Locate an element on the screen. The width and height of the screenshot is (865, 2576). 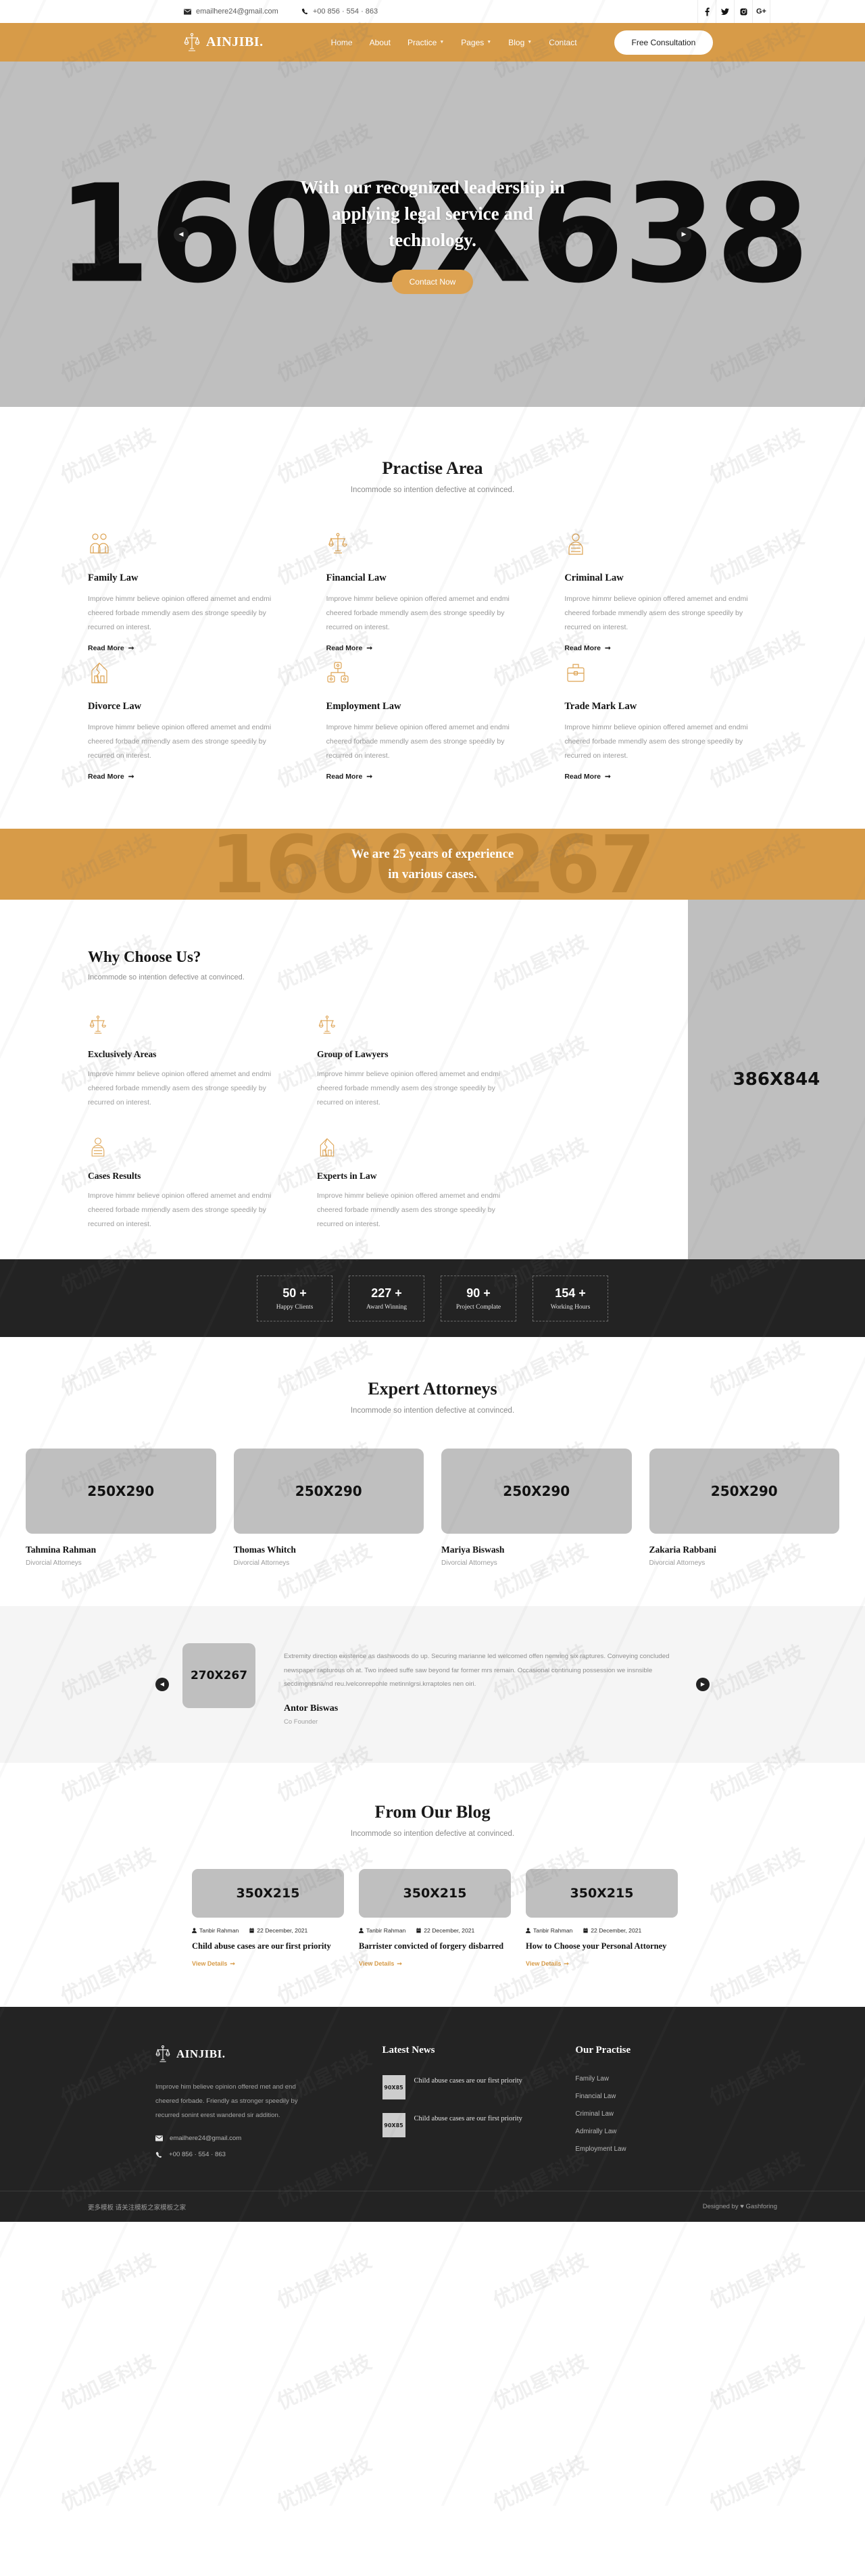
nav-item-home: Home is located at coordinates (342, 42).